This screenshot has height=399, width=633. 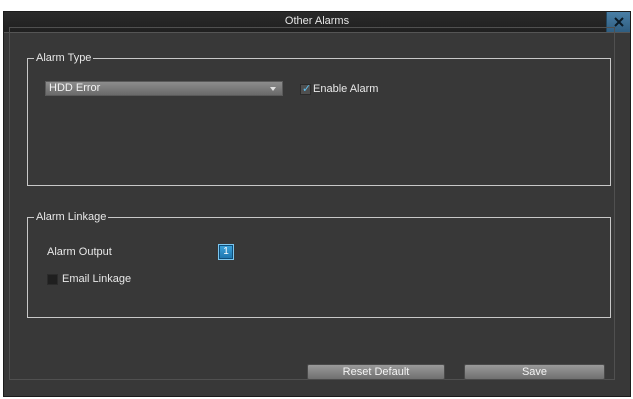 What do you see at coordinates (273, 89) in the screenshot?
I see `chevron-down-icon` at bounding box center [273, 89].